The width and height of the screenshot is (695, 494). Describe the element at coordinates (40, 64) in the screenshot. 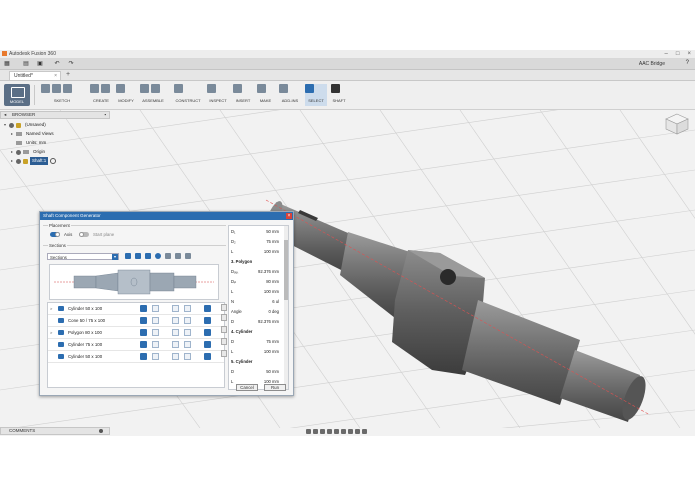

I see `save-icon: ▣` at that location.